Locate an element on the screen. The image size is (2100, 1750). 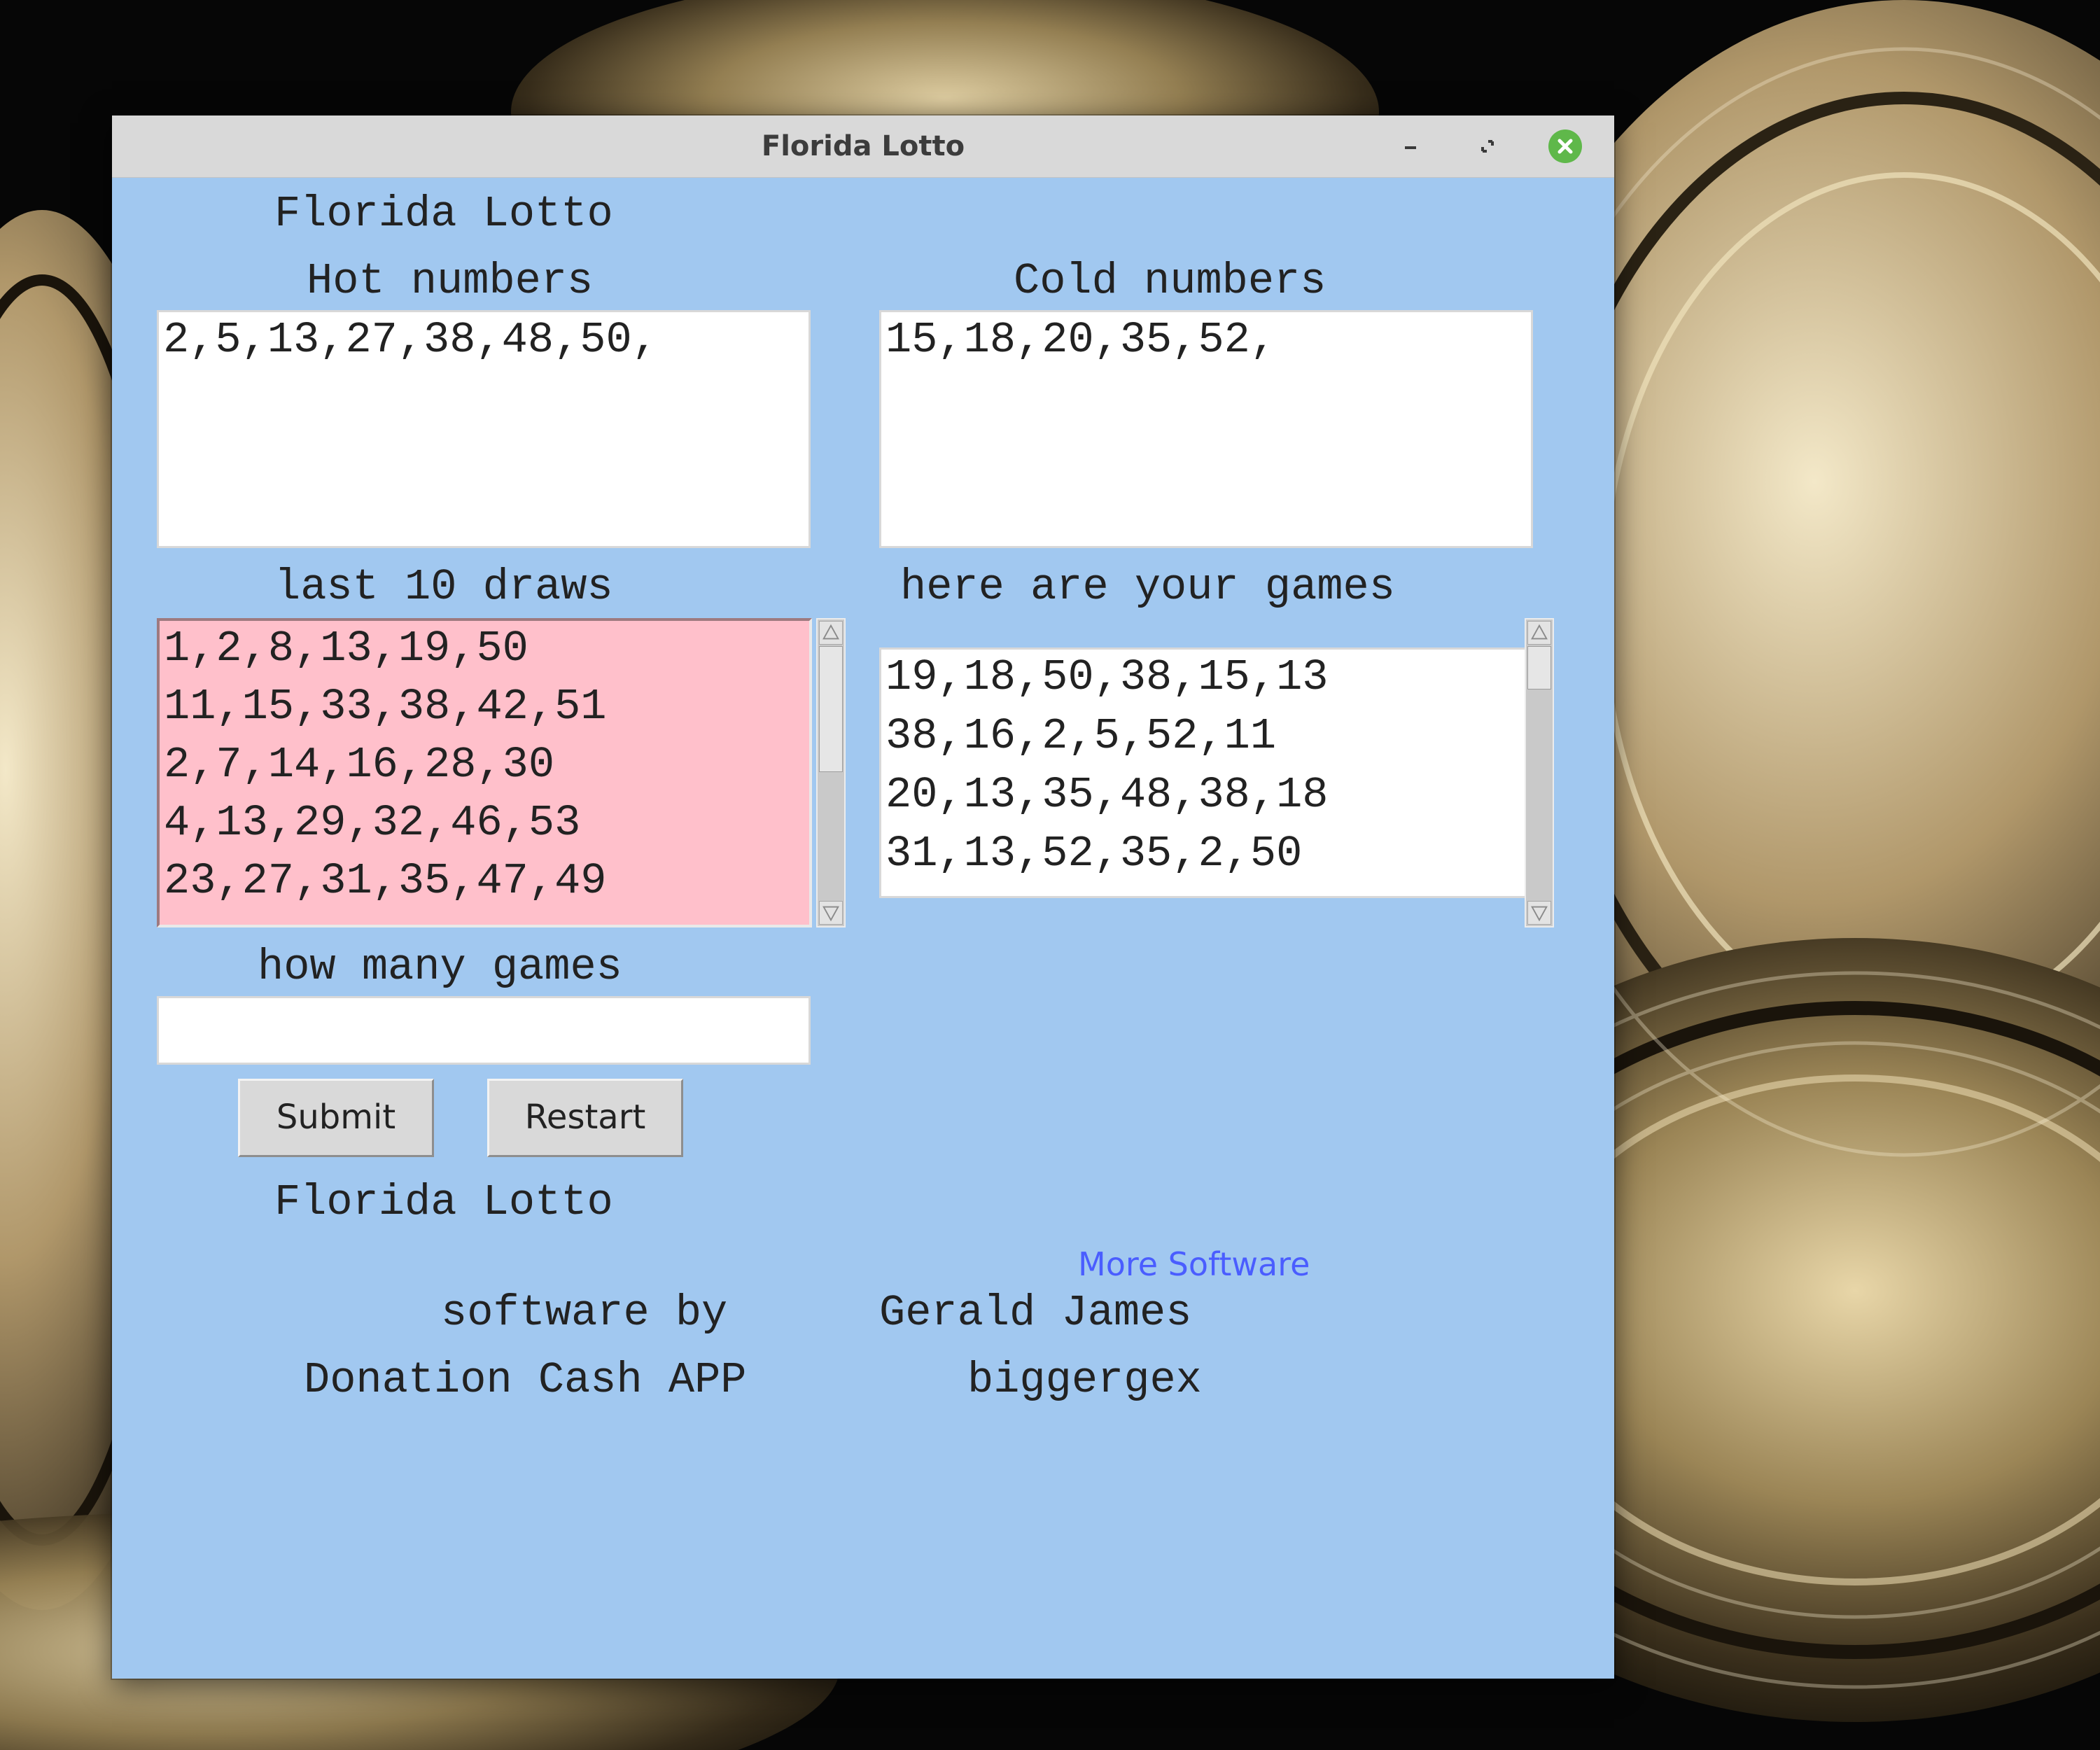
list-item: 31,13,52,35,2,50 is located at coordinates (1094, 853).